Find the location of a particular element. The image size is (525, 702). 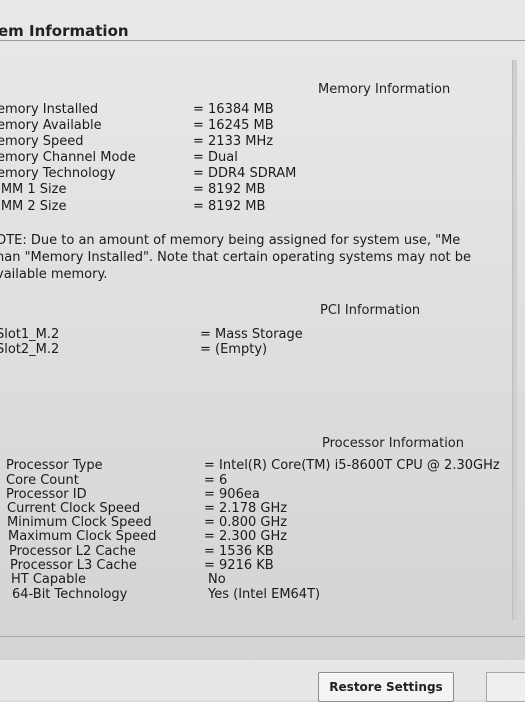

memory-installed-label: emory Installed is located at coordinates (49, 109).